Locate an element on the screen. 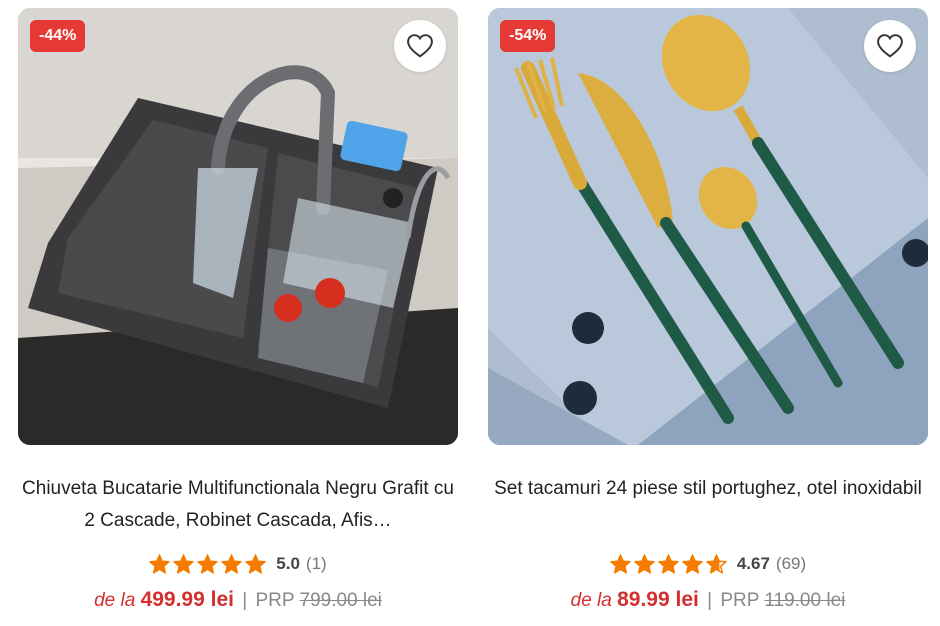 The image size is (940, 626). current-price: 499.99 lei is located at coordinates (187, 599).